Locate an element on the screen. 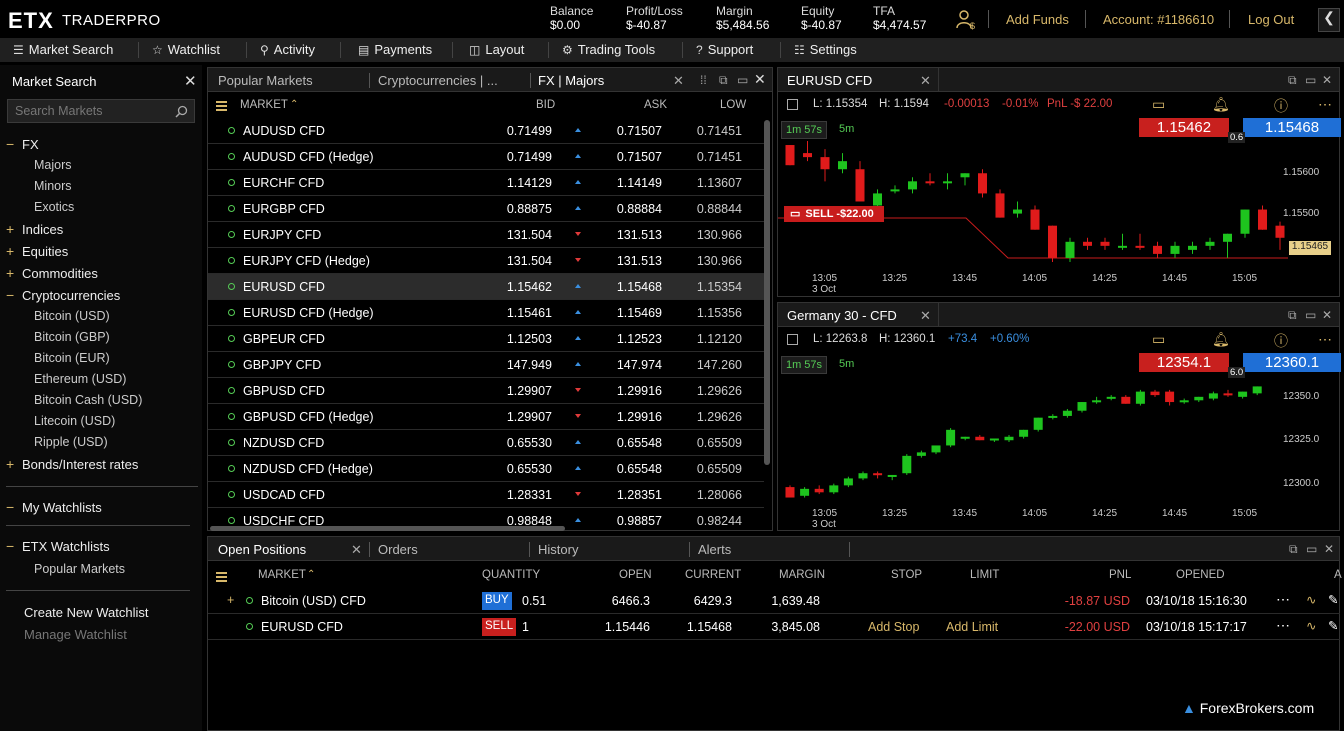 The width and height of the screenshot is (1344, 731). collapse-icon: ❮ is located at coordinates (1329, 20).